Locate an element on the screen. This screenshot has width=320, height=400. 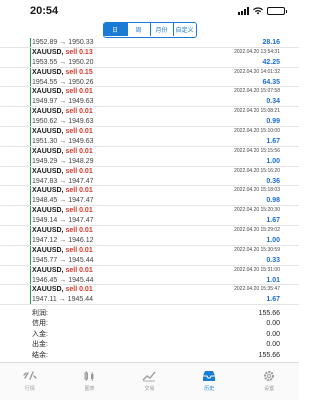
segment-day: 日 is located at coordinates (115, 29).